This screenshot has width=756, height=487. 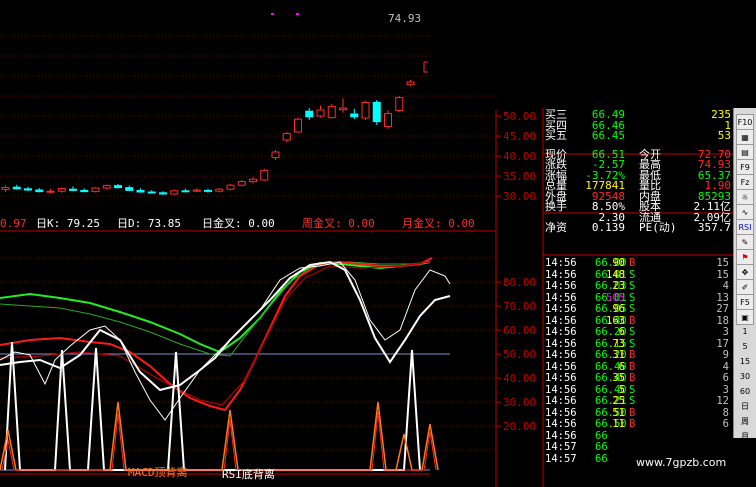 I want to click on period-1: 1, so click(x=745, y=332).